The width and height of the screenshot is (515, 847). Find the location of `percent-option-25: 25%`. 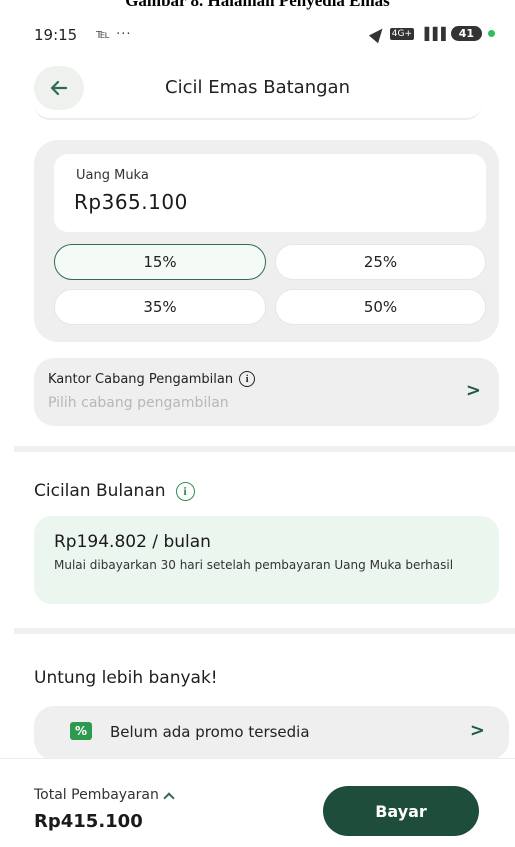

percent-option-25: 25% is located at coordinates (380, 262).